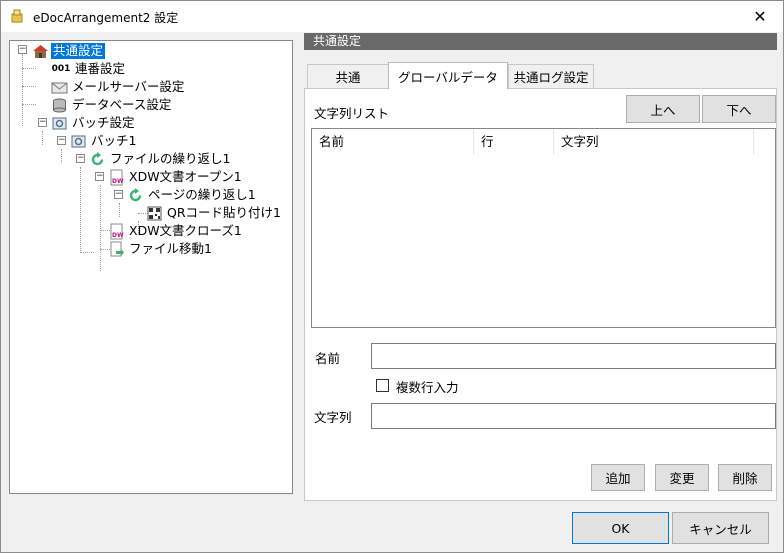  What do you see at coordinates (128, 86) in the screenshot?
I see `tree-item-label: メールサーバー設定` at bounding box center [128, 86].